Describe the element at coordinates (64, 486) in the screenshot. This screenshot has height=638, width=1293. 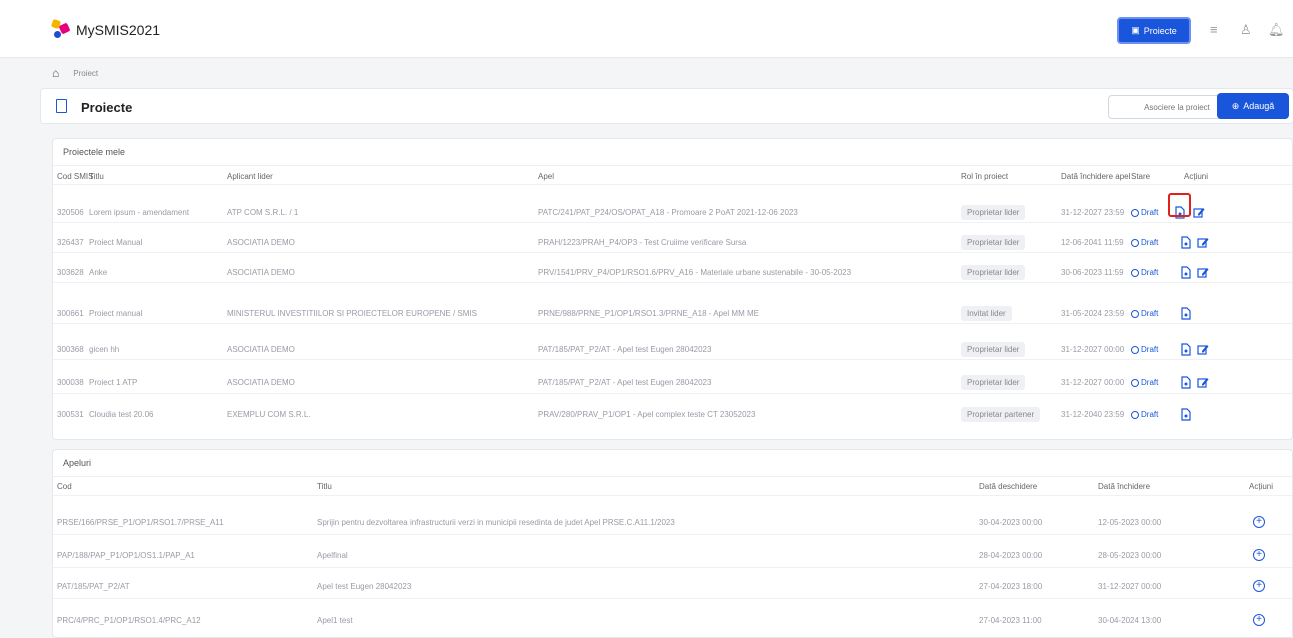
I see `col-cod: Cod` at that location.